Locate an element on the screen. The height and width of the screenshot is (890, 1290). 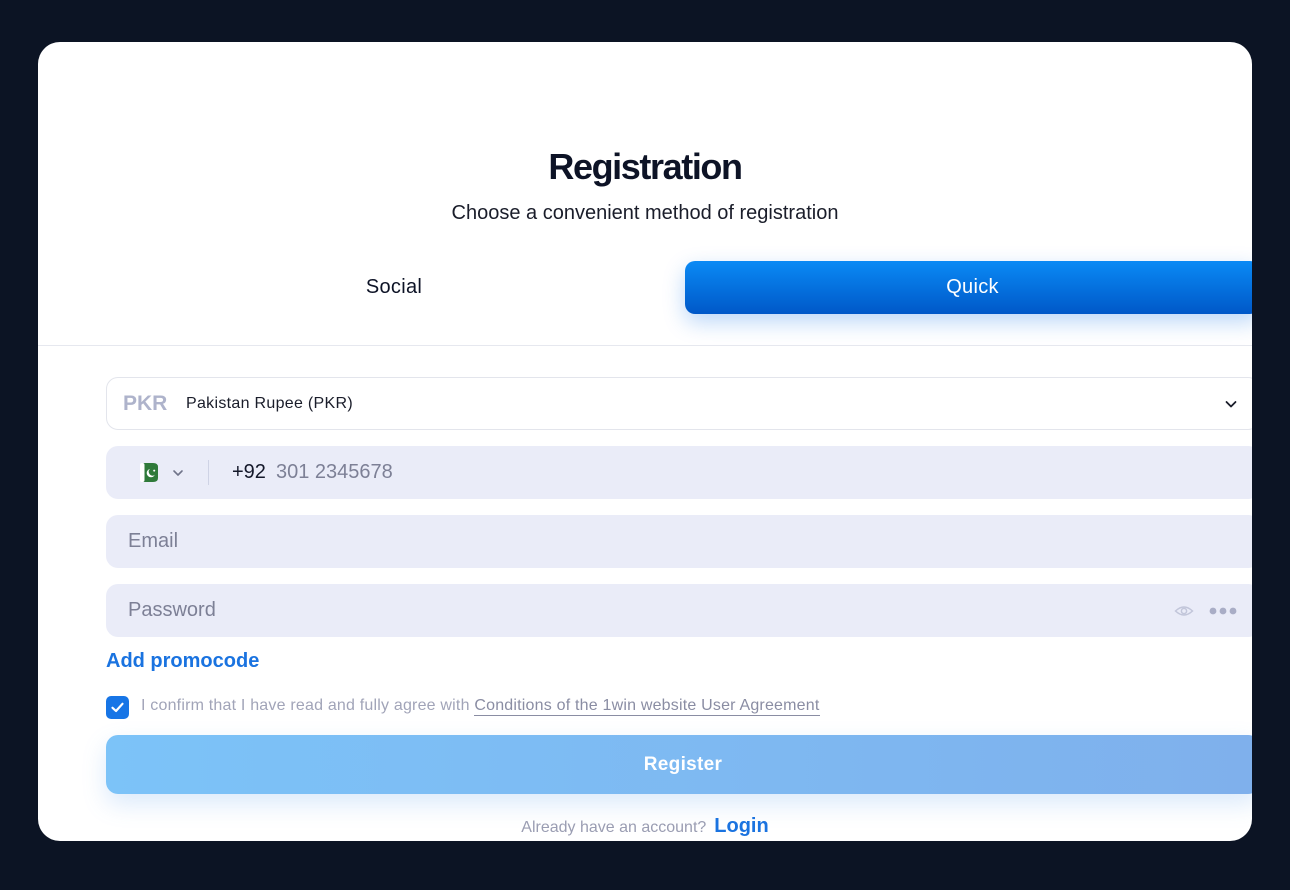
phone-input is located at coordinates (726, 472).